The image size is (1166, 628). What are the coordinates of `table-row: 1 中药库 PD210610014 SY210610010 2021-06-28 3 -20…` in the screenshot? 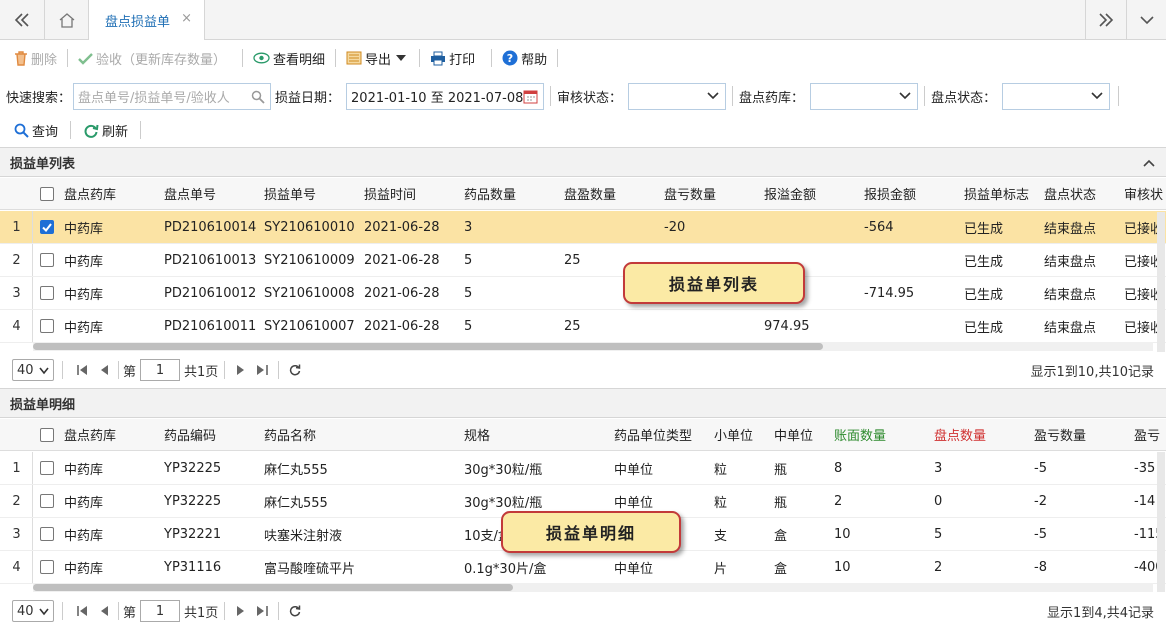 It's located at (583, 227).